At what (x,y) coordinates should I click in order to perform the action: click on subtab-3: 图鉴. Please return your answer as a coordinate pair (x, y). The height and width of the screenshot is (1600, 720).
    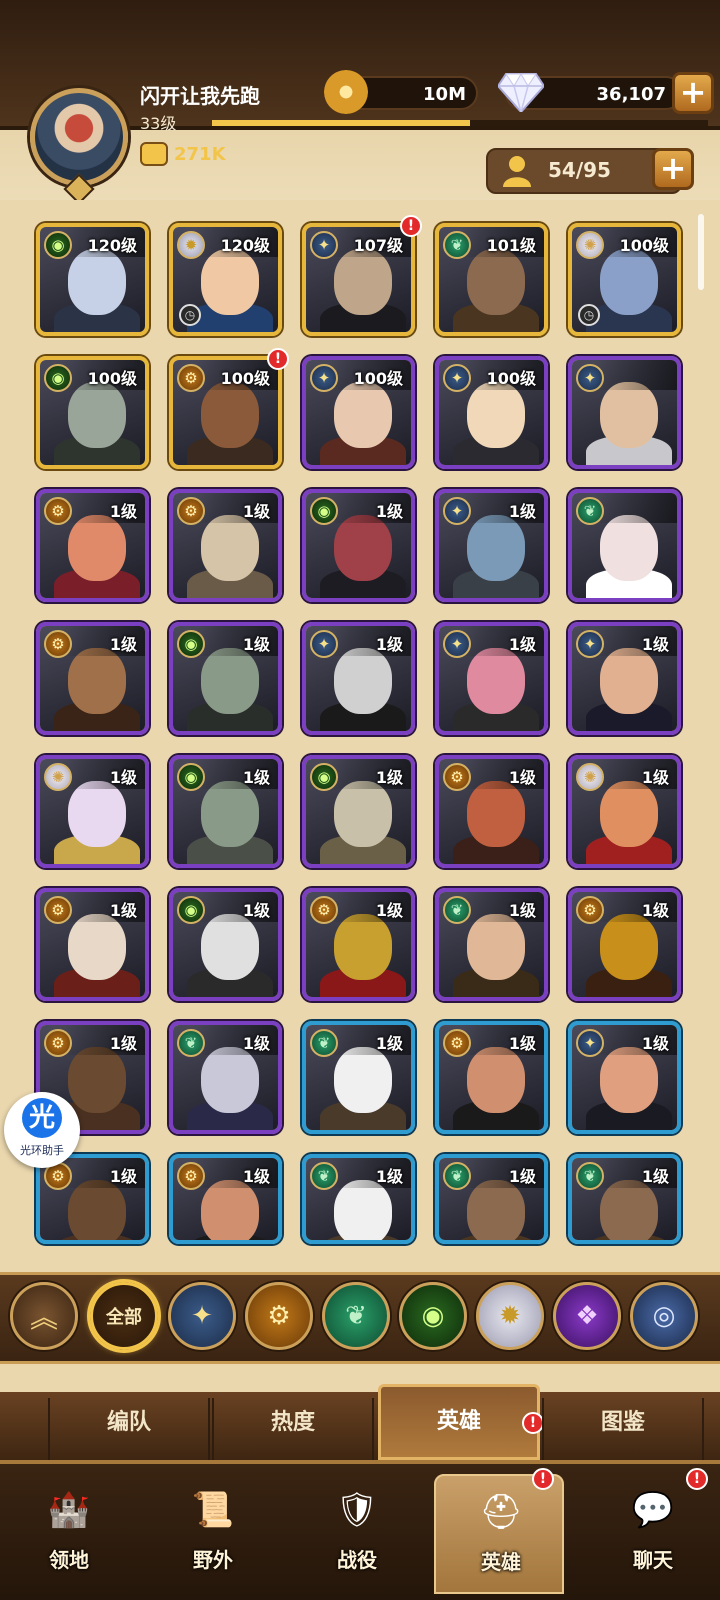
    Looking at the image, I should click on (623, 1429).